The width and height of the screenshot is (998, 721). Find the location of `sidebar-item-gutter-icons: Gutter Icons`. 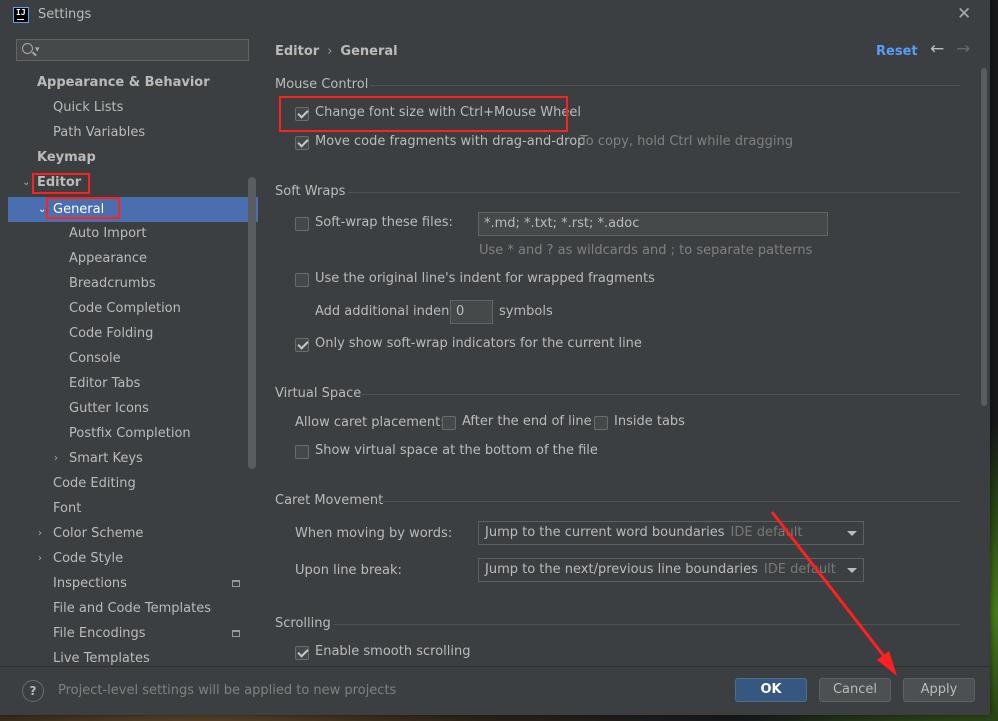

sidebar-item-gutter-icons: Gutter Icons is located at coordinates (129, 408).